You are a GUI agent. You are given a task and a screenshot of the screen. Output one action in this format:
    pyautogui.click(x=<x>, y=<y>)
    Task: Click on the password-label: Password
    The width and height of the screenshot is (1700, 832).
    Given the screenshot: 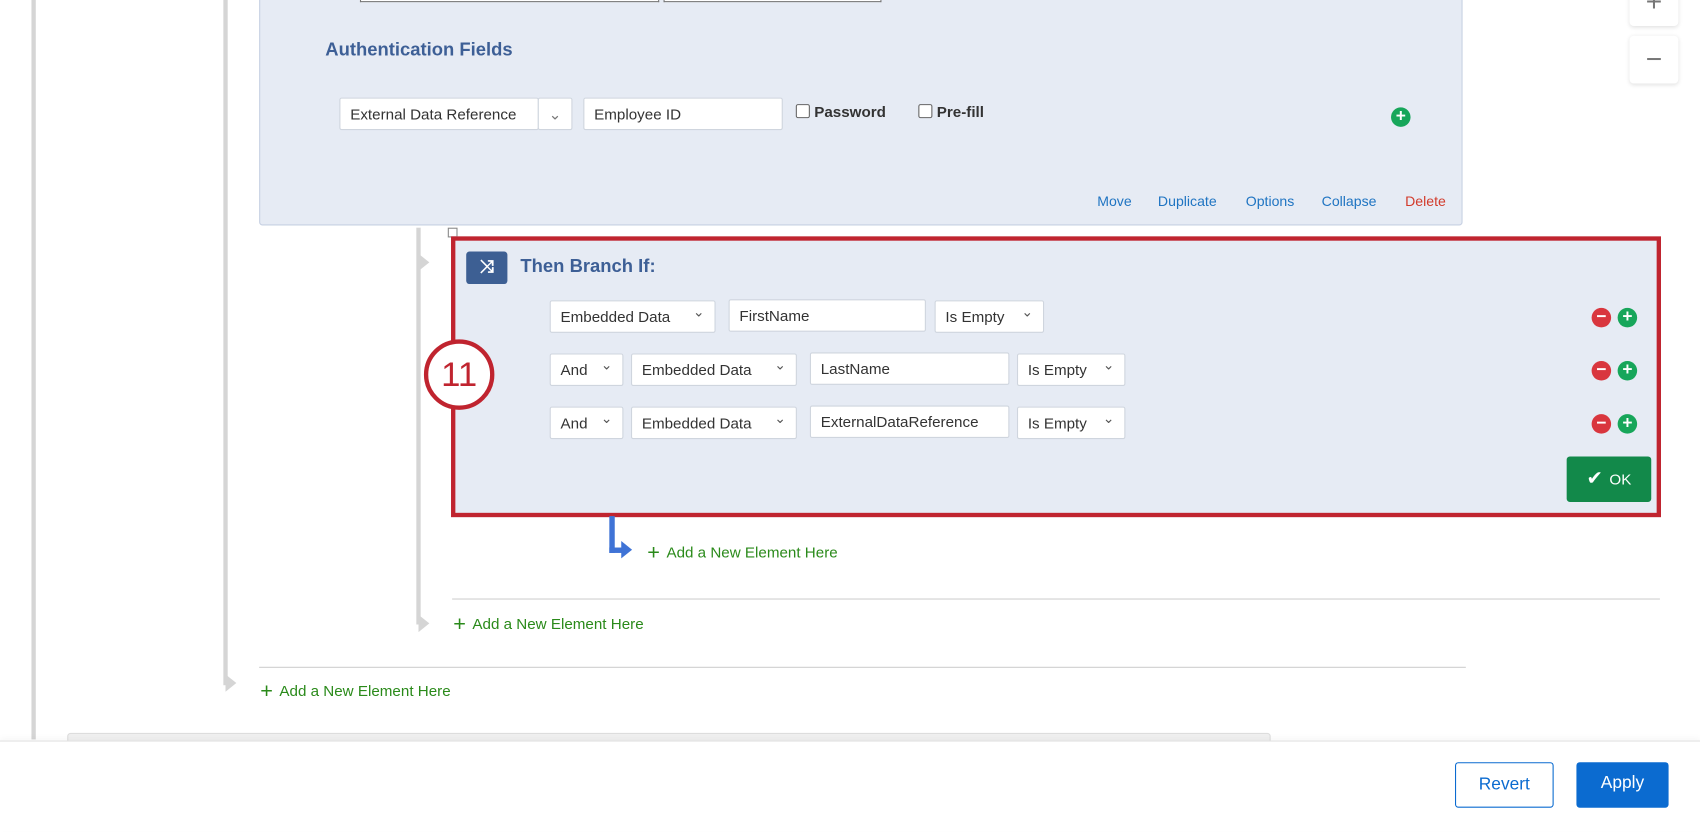 What is the action you would take?
    pyautogui.click(x=850, y=111)
    